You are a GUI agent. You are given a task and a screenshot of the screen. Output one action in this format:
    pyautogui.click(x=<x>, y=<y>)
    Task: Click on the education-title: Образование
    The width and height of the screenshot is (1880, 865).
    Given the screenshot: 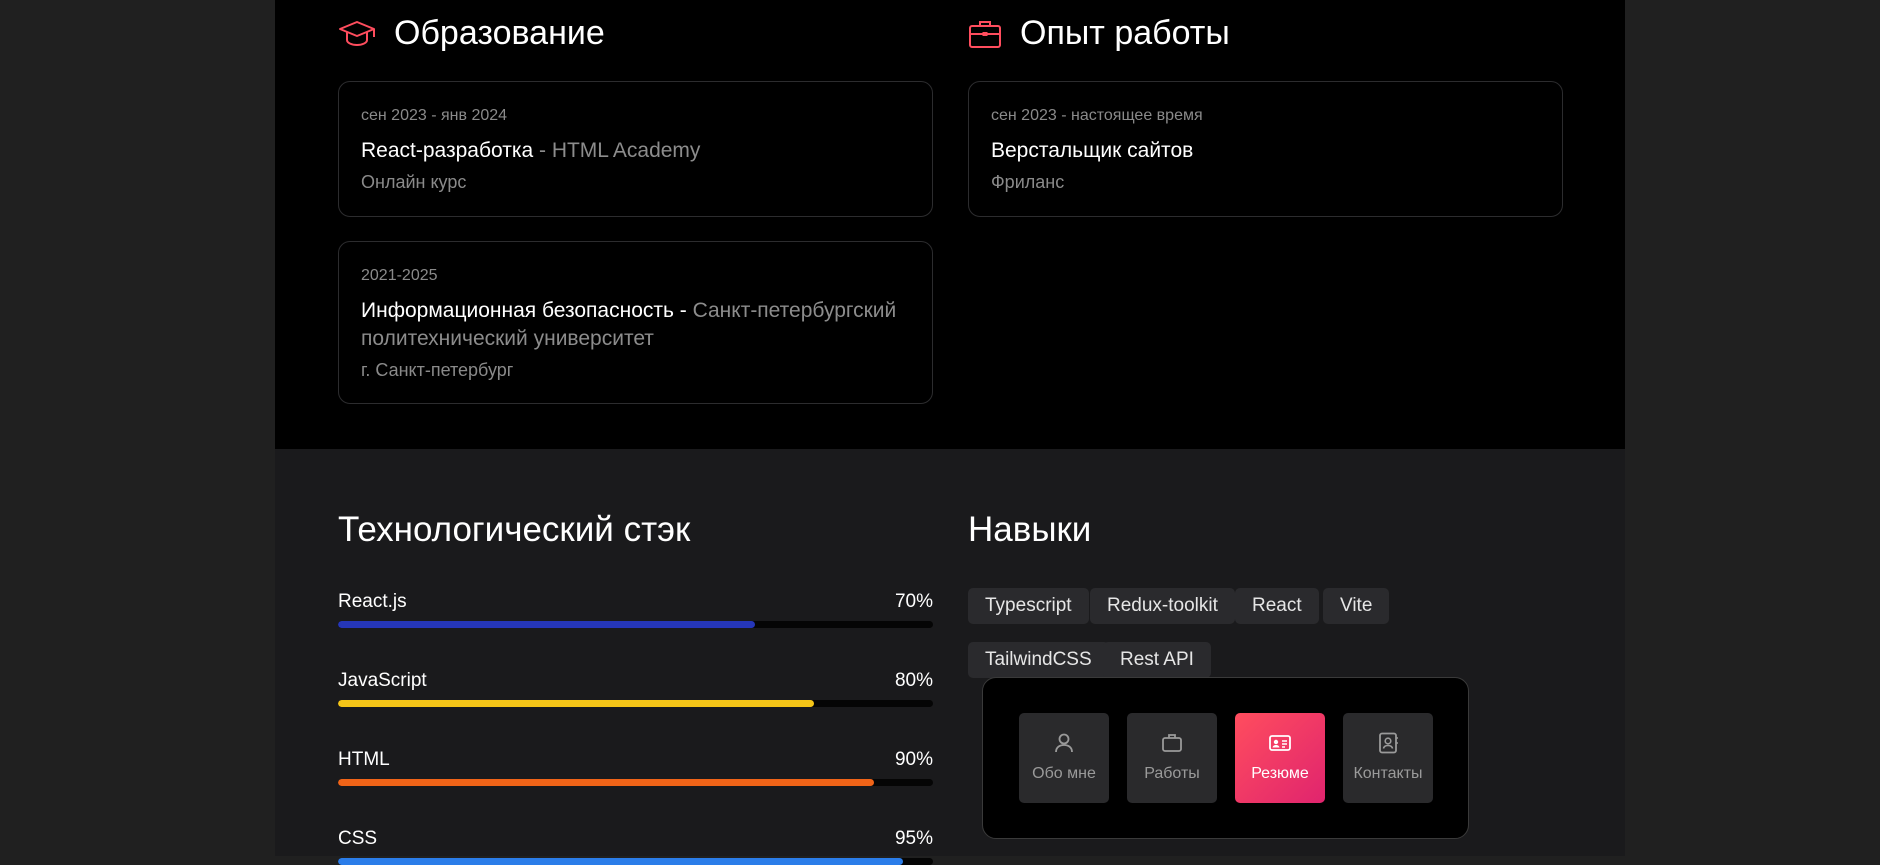 What is the action you would take?
    pyautogui.click(x=499, y=33)
    